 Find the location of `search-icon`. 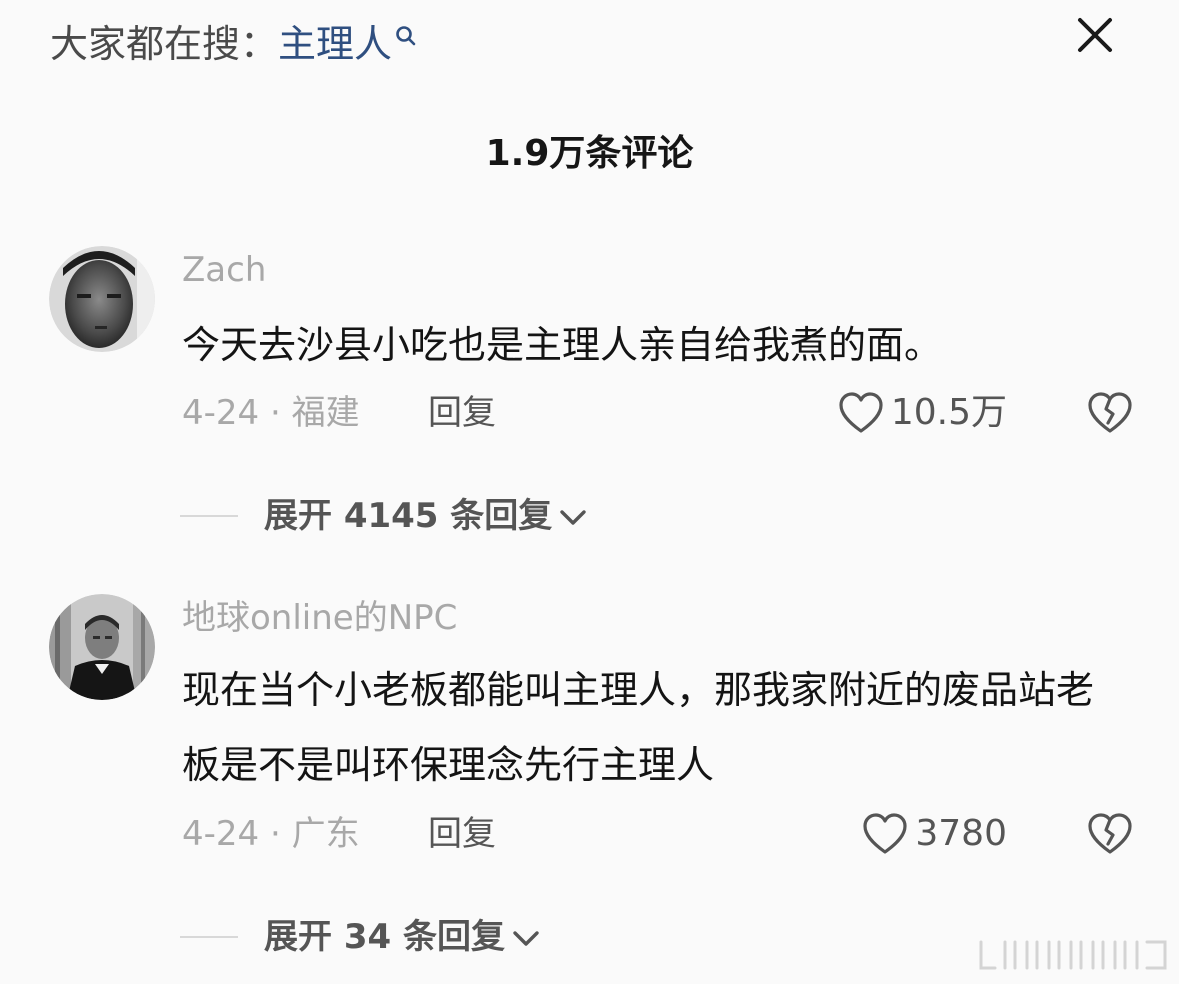

search-icon is located at coordinates (406, 36).